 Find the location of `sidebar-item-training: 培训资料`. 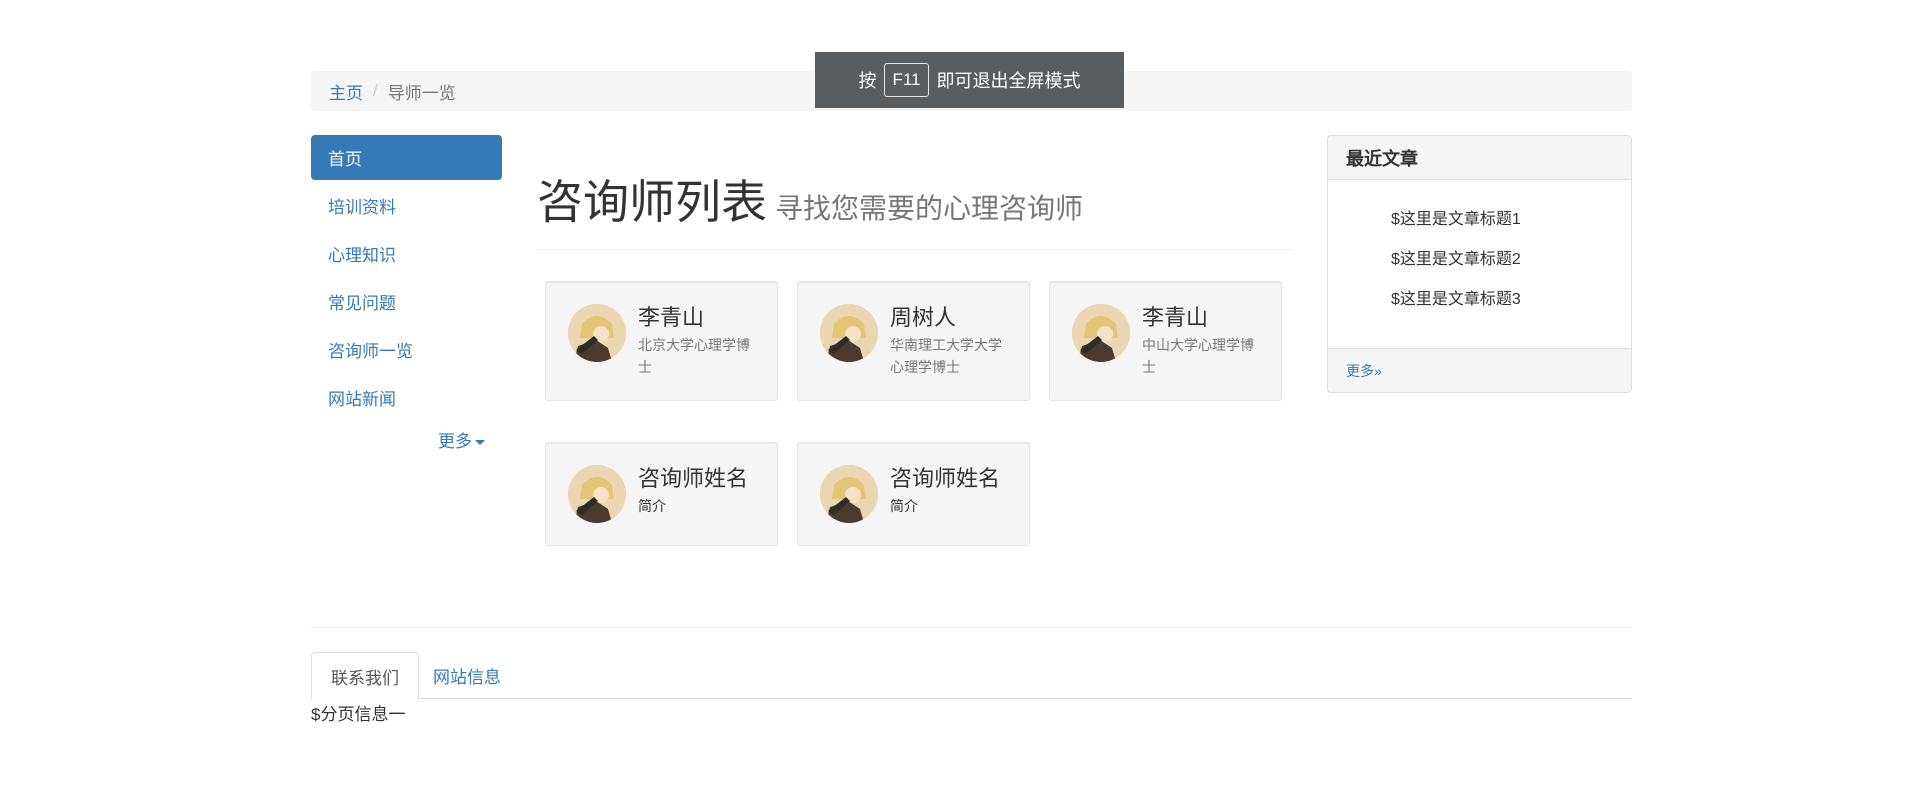

sidebar-item-training: 培训资料 is located at coordinates (406, 205).